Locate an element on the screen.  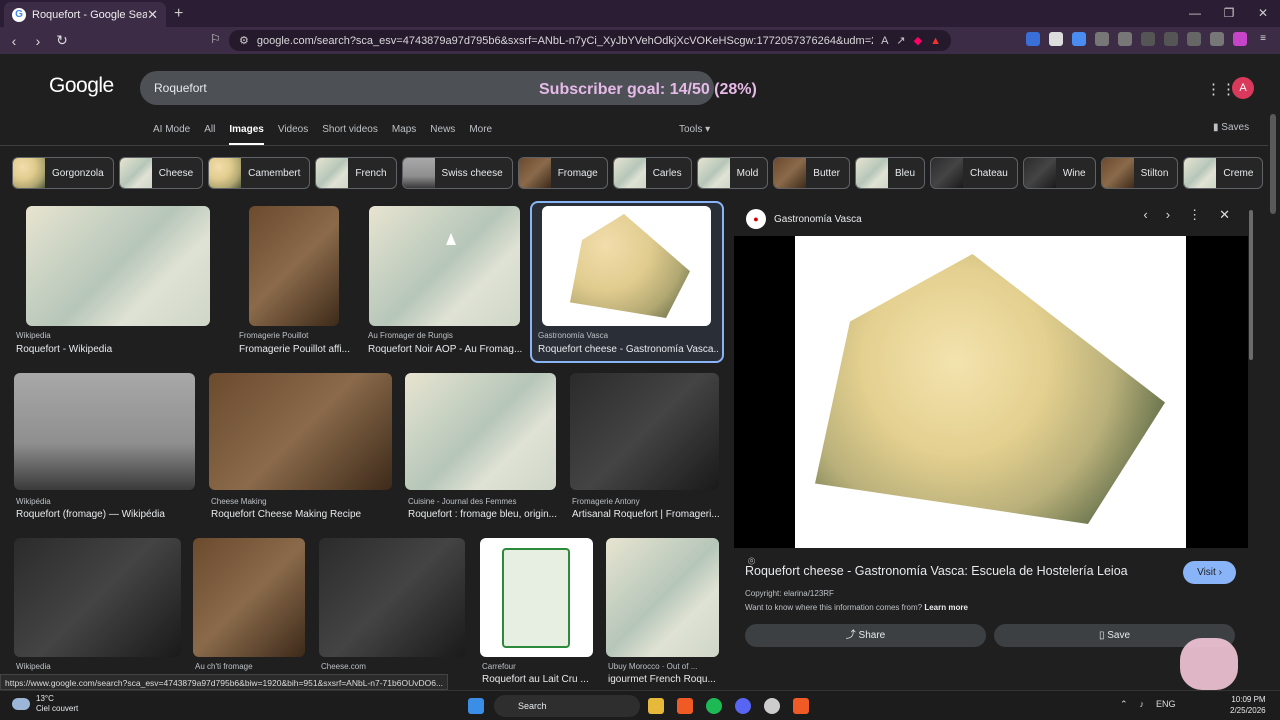
chip-chateau: Chateau is located at coordinates (974, 173).